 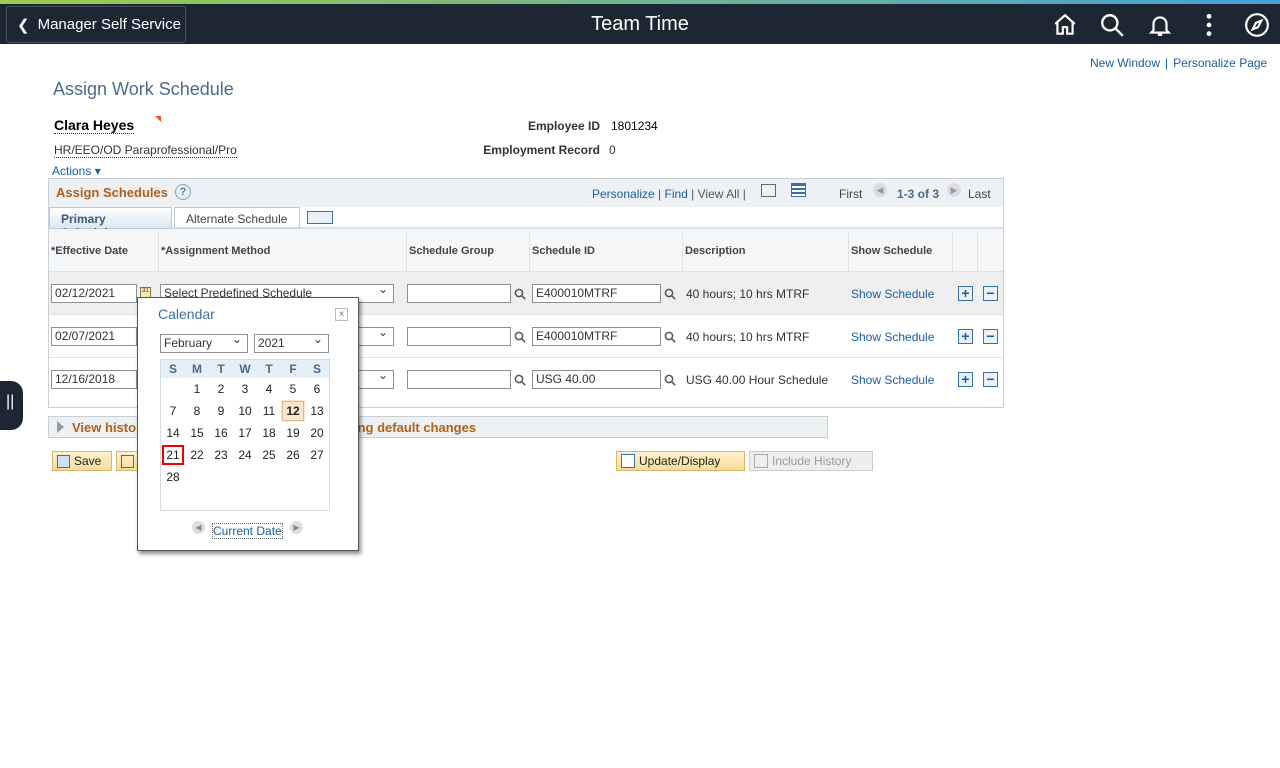 I want to click on calendar-day: 14, so click(x=173, y=433).